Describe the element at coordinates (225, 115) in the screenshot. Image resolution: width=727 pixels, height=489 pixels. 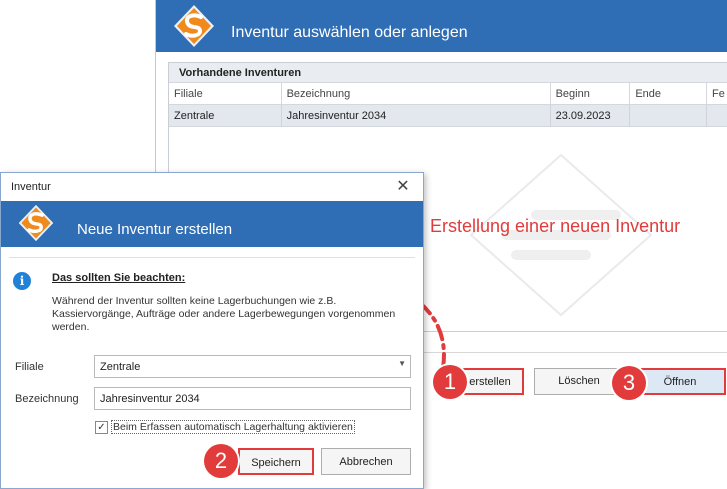
I see `cell-filiale: Zentrale` at that location.